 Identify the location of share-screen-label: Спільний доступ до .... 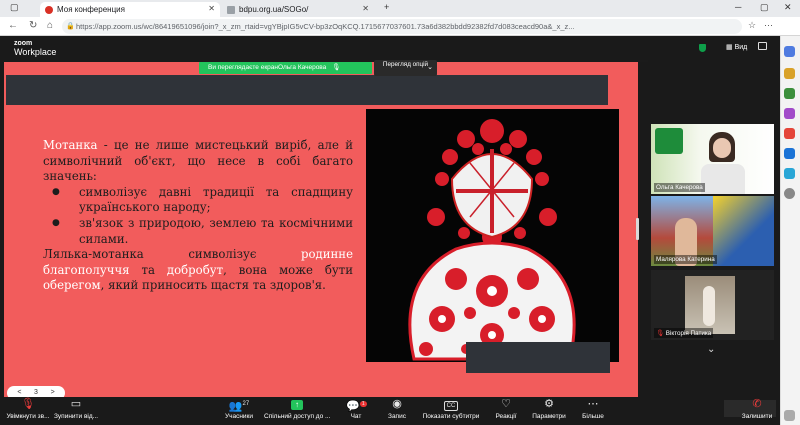
(297, 416).